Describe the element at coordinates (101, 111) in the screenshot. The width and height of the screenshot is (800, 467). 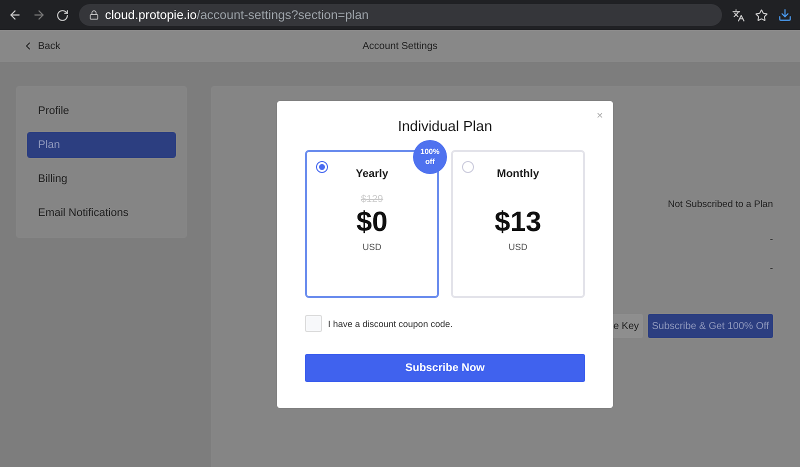
I see `sidebar-item: Profile` at that location.